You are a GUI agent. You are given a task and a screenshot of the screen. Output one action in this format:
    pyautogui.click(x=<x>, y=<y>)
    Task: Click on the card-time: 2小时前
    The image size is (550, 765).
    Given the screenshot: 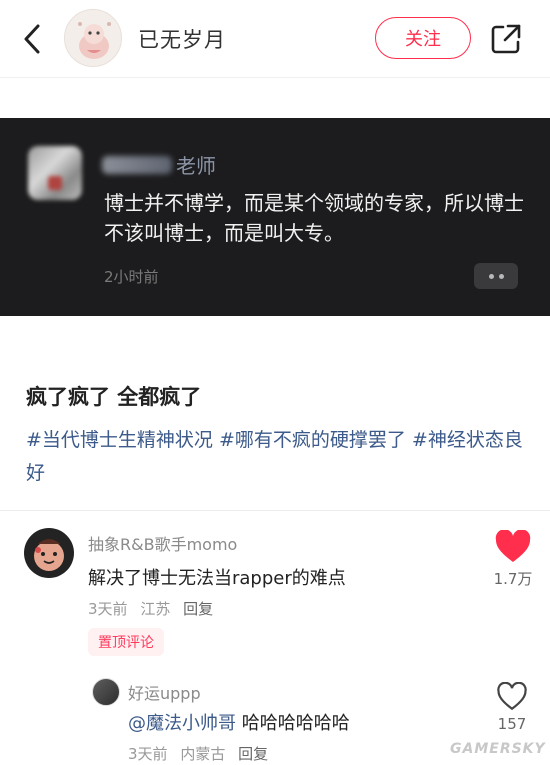 What is the action you would take?
    pyautogui.click(x=131, y=277)
    